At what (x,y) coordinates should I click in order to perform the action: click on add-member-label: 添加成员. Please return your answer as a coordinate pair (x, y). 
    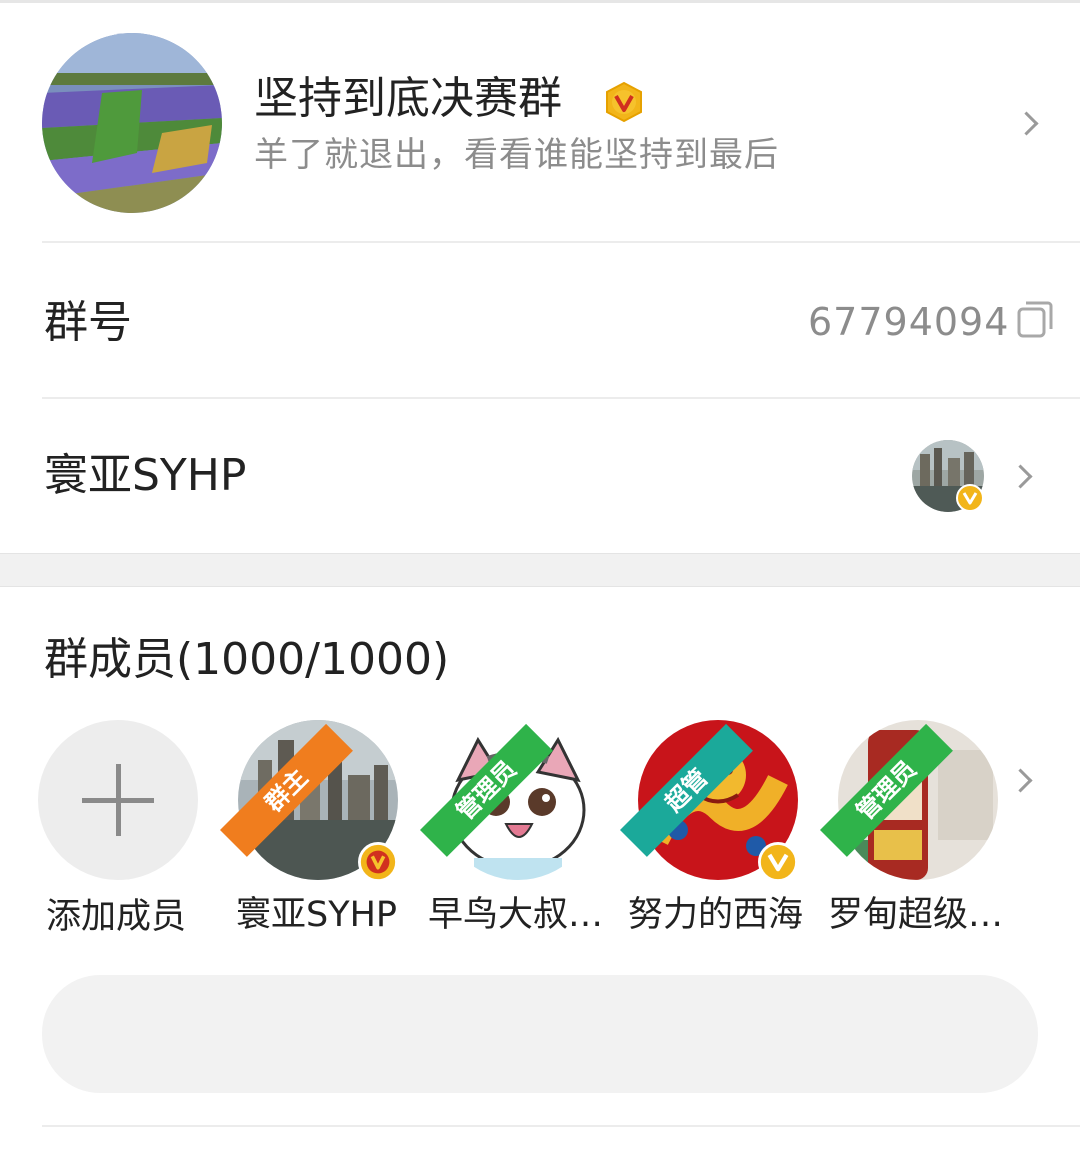
    Looking at the image, I should click on (116, 917).